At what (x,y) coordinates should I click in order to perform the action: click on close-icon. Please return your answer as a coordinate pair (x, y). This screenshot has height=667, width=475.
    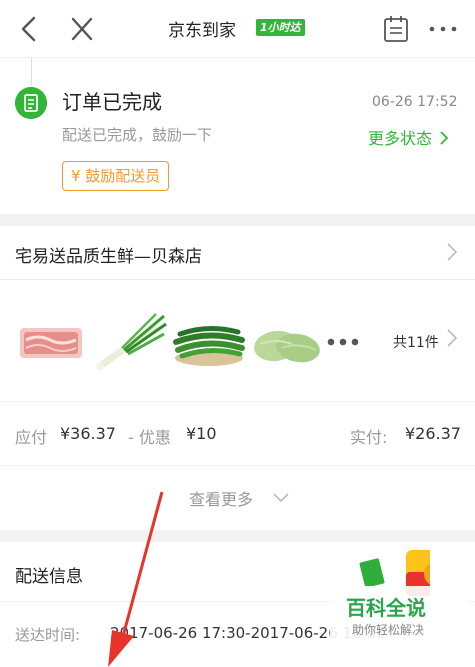
    Looking at the image, I should click on (82, 29).